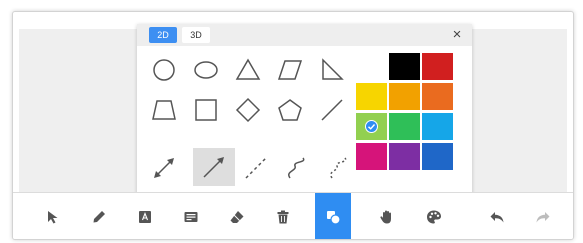  What do you see at coordinates (164, 168) in the screenshot?
I see `double-arrow-shape` at bounding box center [164, 168].